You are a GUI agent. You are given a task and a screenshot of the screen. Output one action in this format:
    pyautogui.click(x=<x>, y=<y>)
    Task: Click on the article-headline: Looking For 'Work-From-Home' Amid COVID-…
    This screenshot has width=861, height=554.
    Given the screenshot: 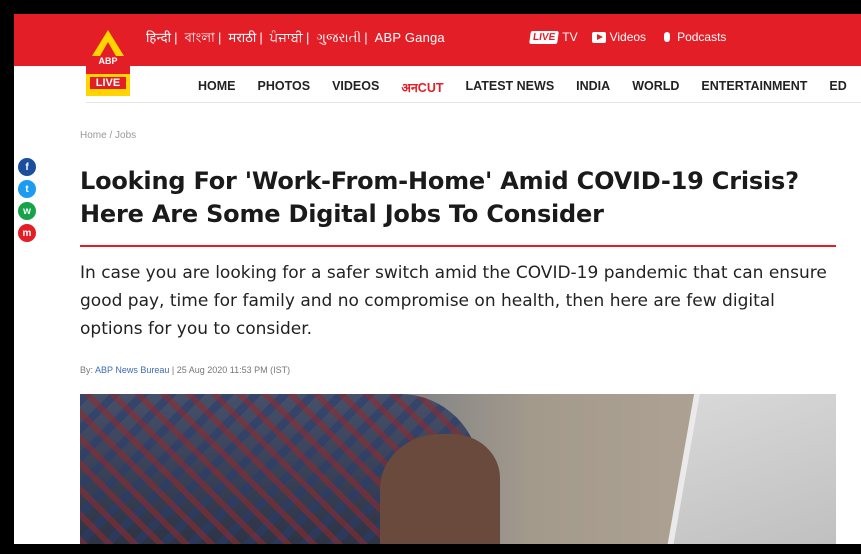 What is the action you would take?
    pyautogui.click(x=439, y=197)
    